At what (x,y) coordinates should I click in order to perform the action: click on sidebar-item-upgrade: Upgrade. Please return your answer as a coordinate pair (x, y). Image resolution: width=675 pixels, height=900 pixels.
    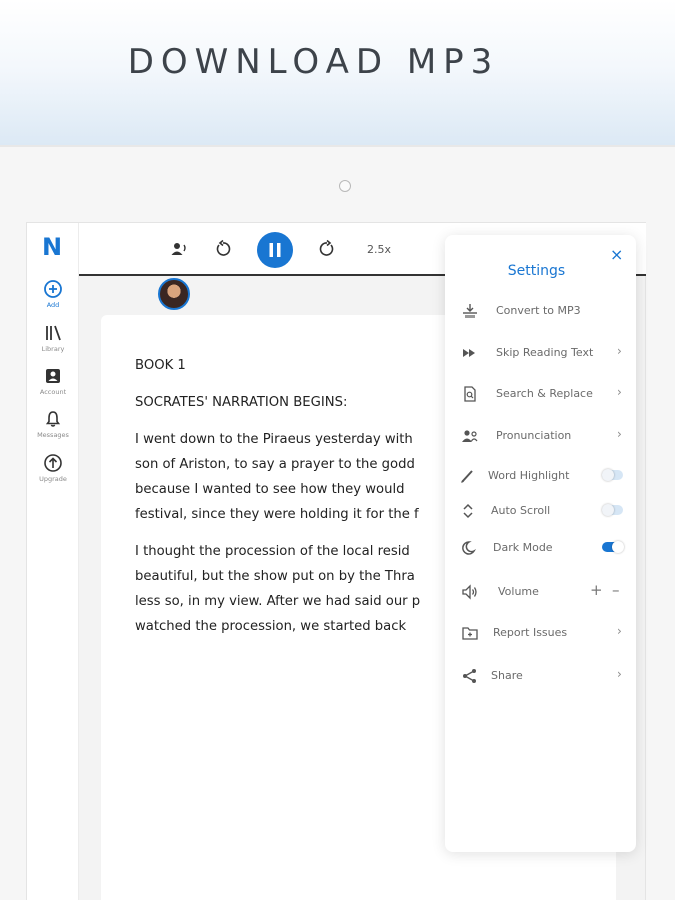
    Looking at the image, I should click on (53, 468).